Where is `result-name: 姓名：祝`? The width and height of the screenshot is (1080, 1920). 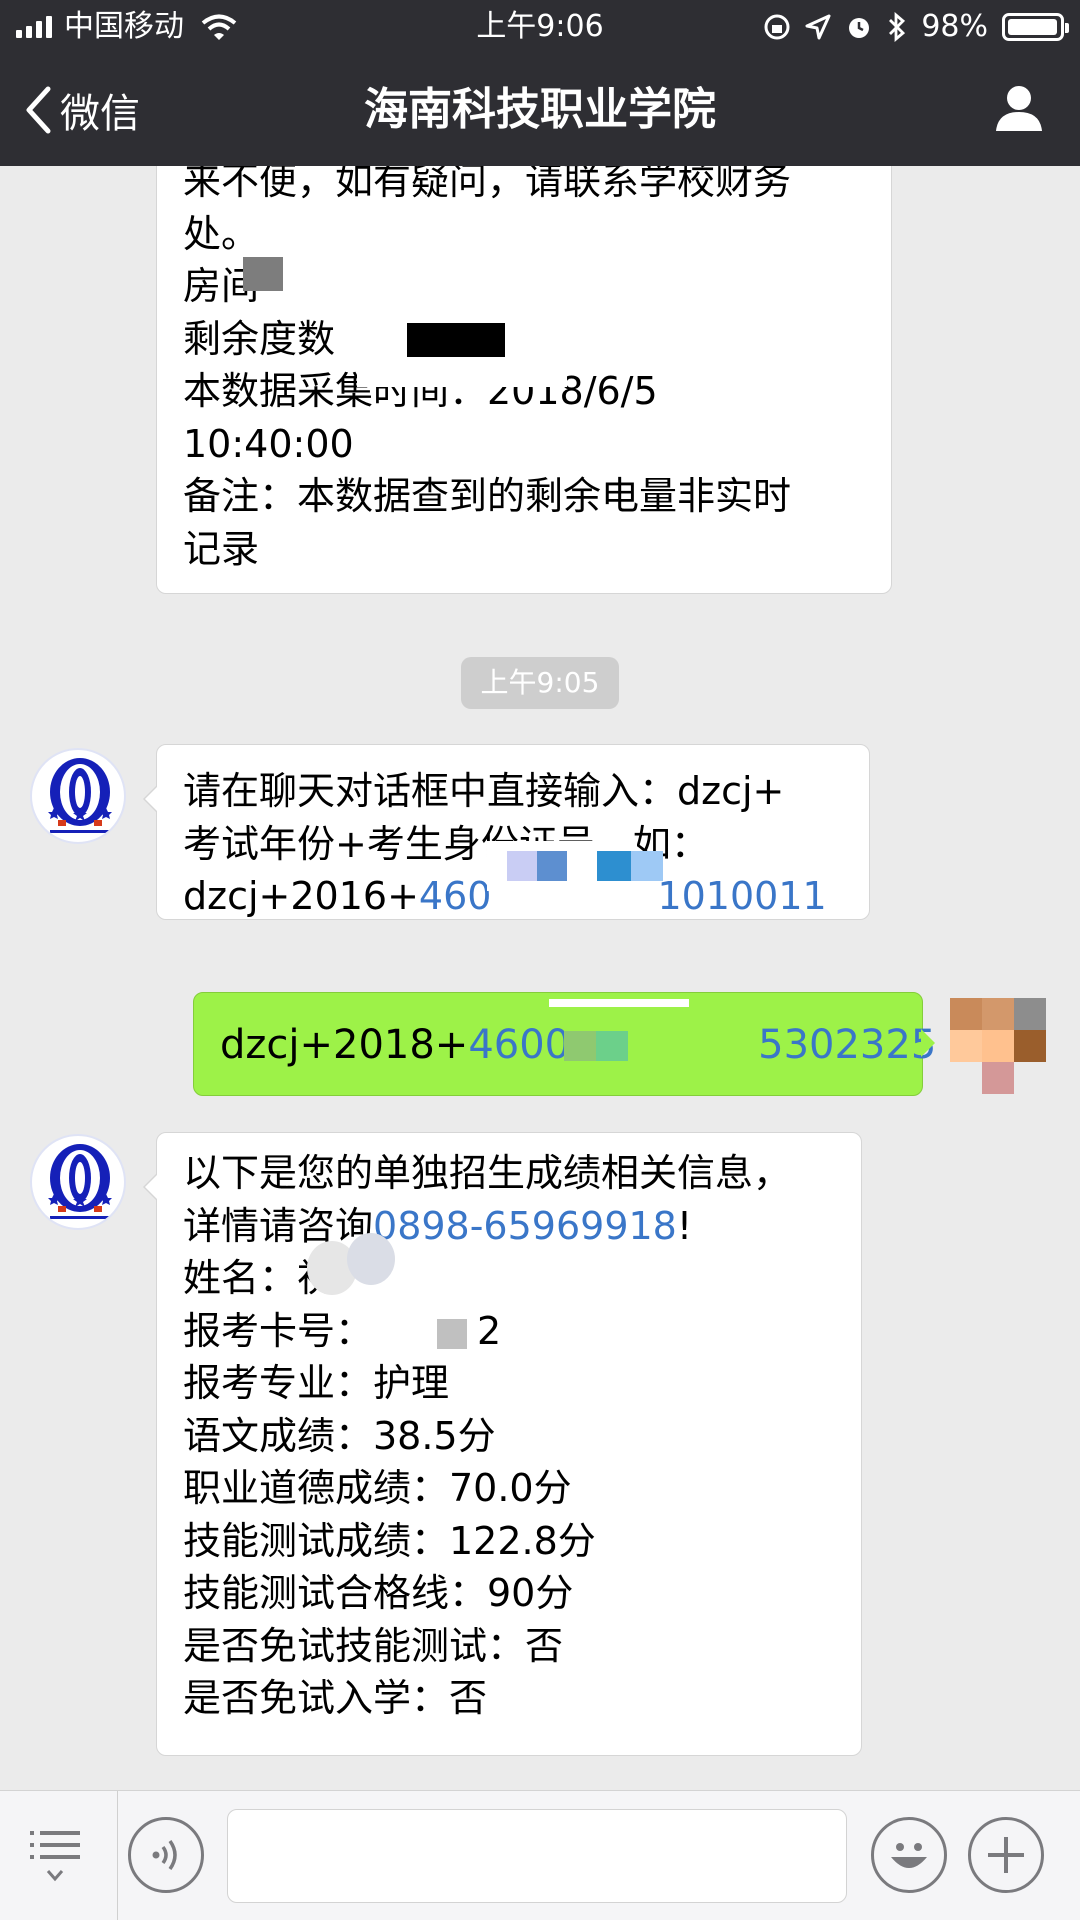 result-name: 姓名：祝 is located at coordinates (259, 1278).